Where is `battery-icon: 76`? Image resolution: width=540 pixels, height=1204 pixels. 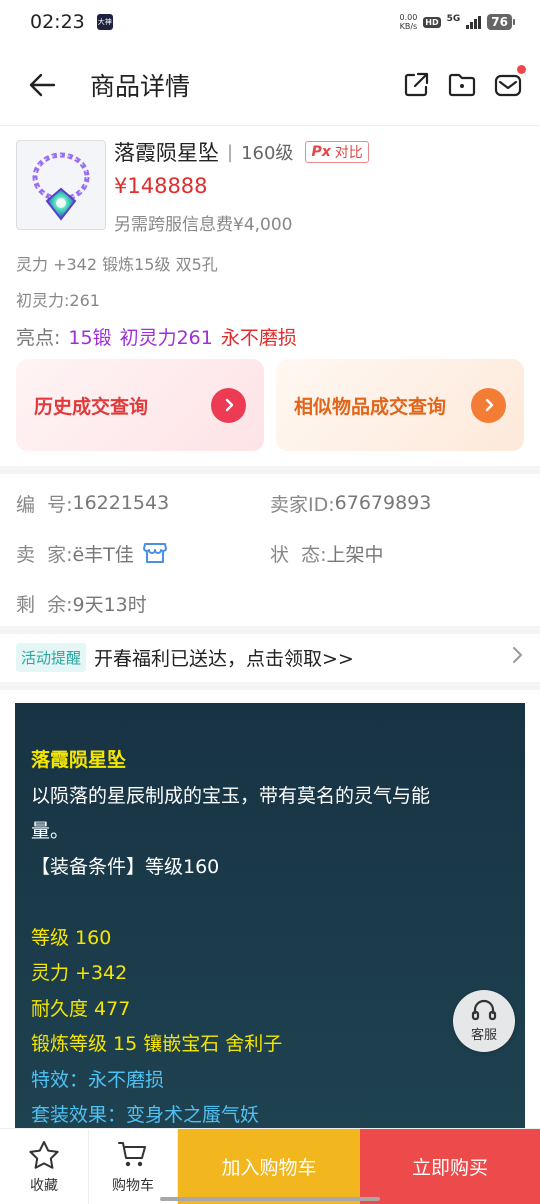
battery-icon: 76 is located at coordinates (501, 22).